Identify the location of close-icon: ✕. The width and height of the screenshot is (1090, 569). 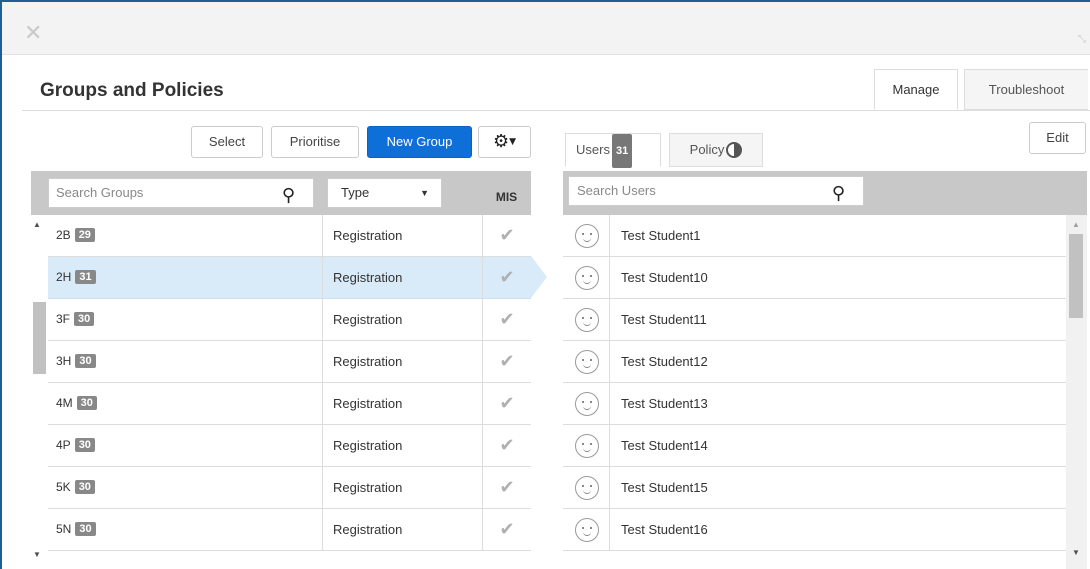
(33, 34).